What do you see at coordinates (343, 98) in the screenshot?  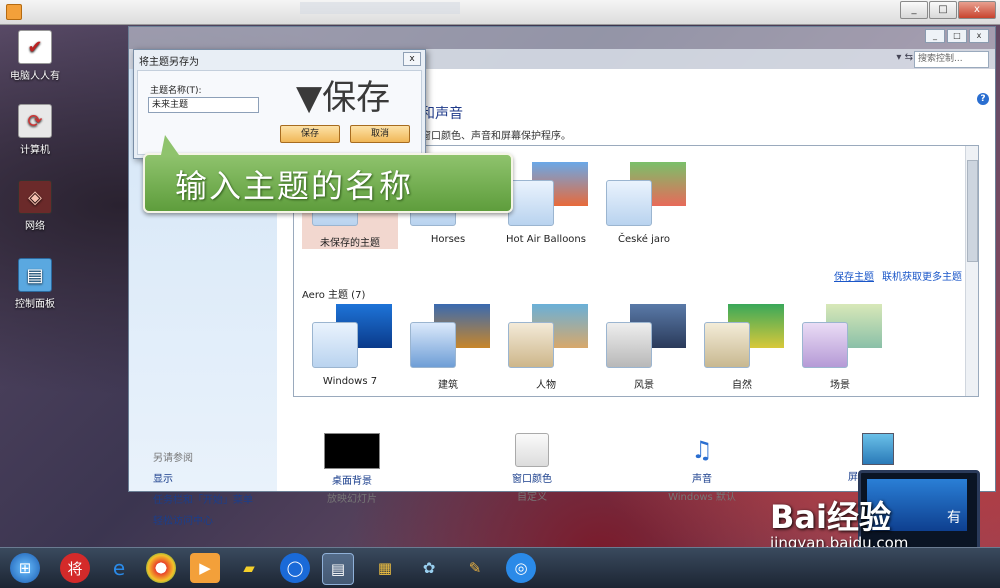 I see `save-annotation: ▼保存` at bounding box center [343, 98].